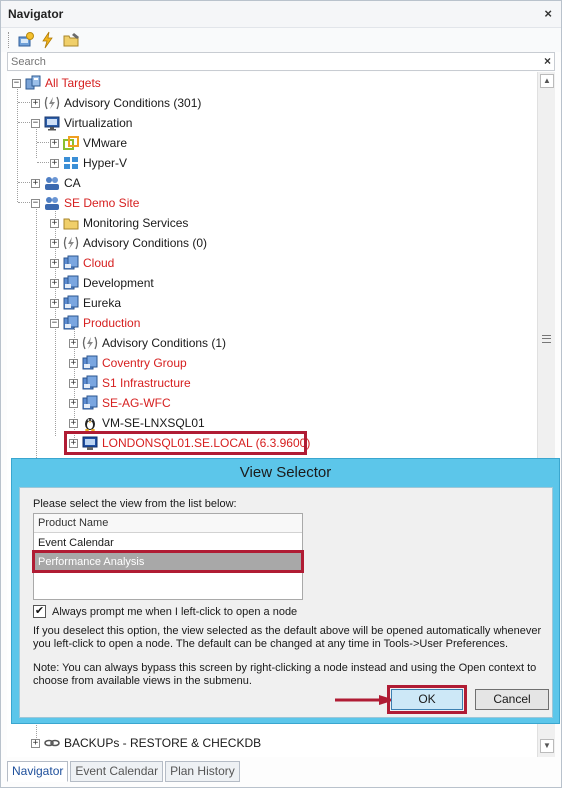 Image resolution: width=562 pixels, height=788 pixels. What do you see at coordinates (185, 443) in the screenshot?
I see `highlight-box` at bounding box center [185, 443].